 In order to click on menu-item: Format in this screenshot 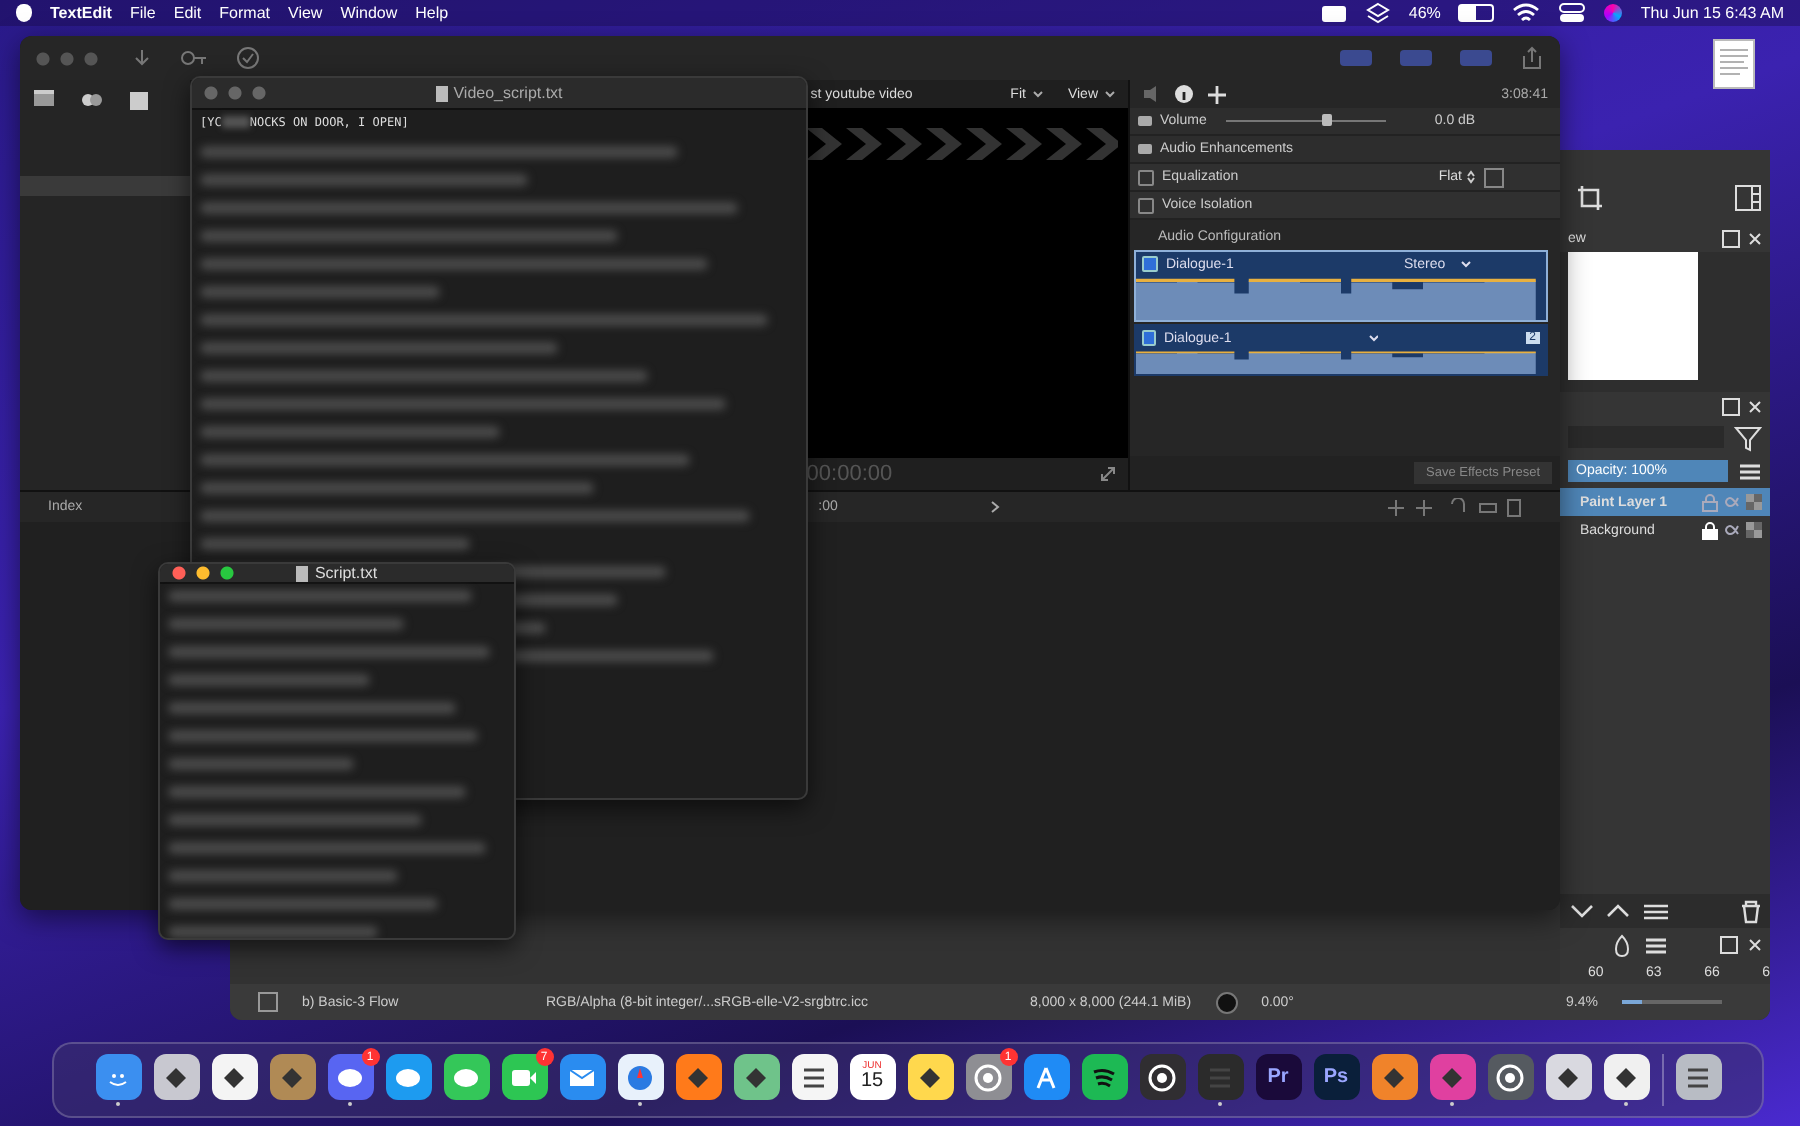, I will do `click(244, 13)`.